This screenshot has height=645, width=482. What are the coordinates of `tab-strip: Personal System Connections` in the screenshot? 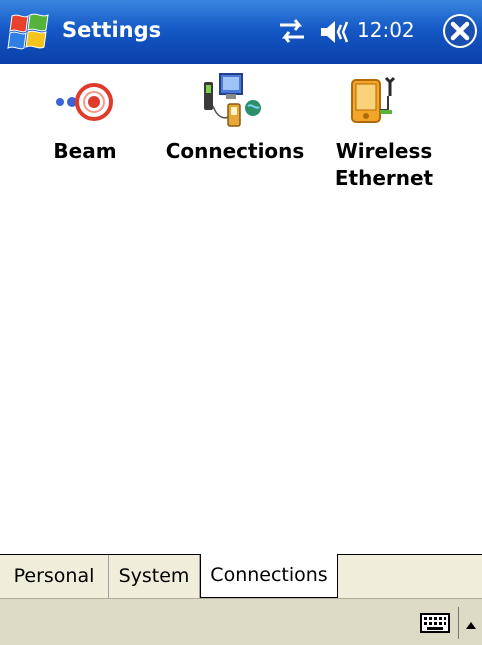 It's located at (241, 576).